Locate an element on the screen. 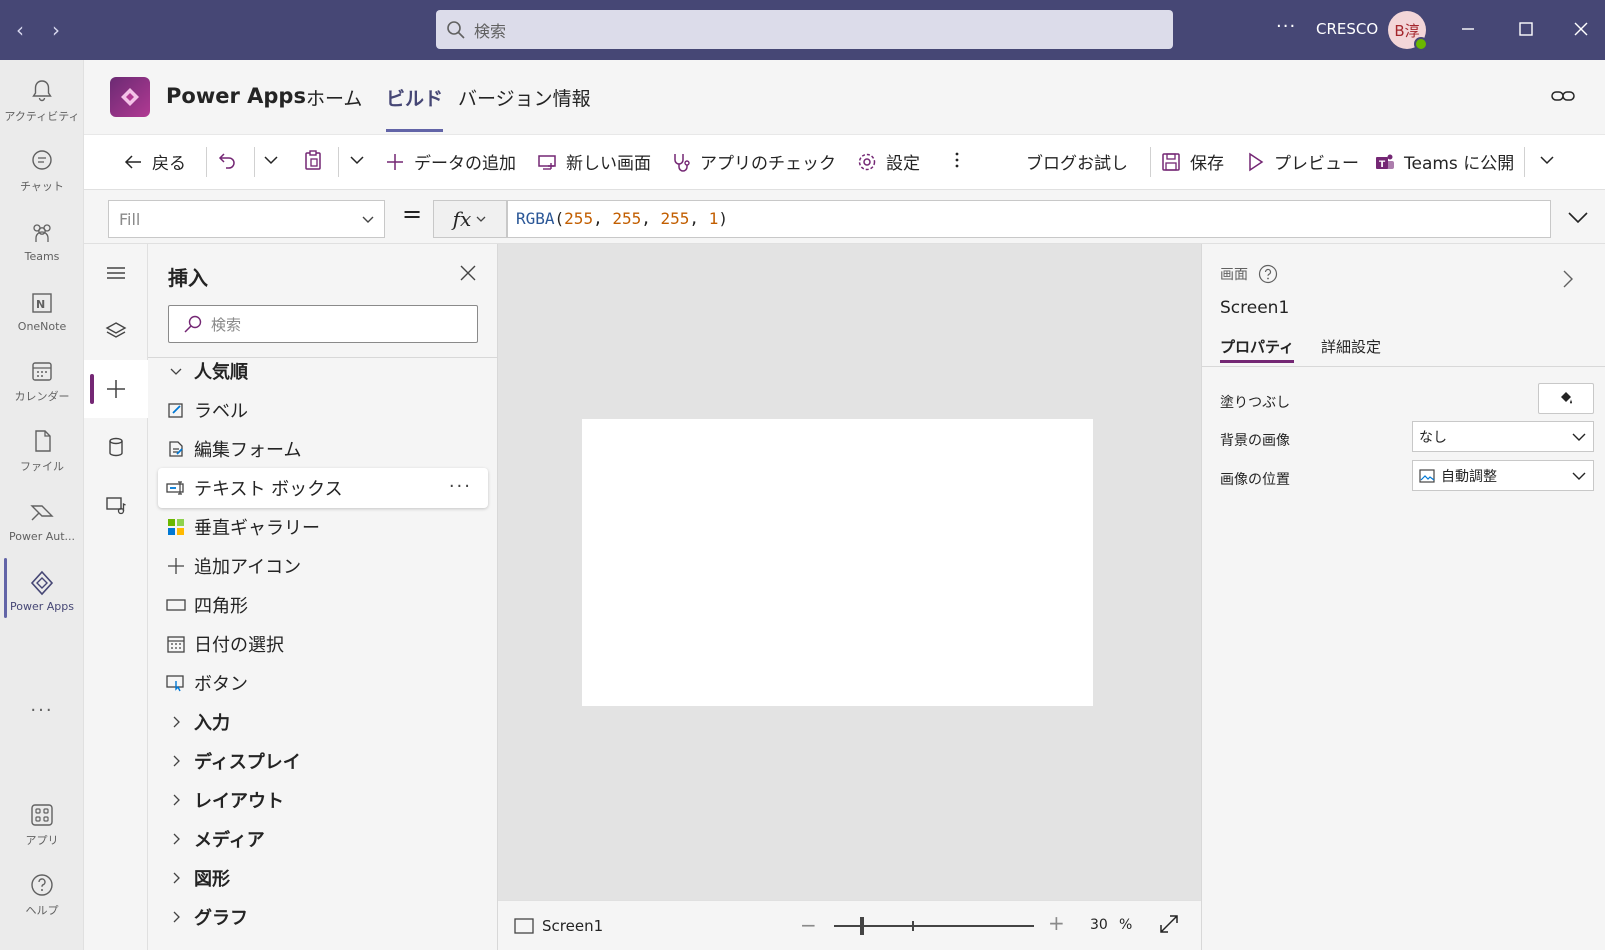 The image size is (1605, 950). insert-item-text-box: テキスト ボックス ··· is located at coordinates (323, 488).